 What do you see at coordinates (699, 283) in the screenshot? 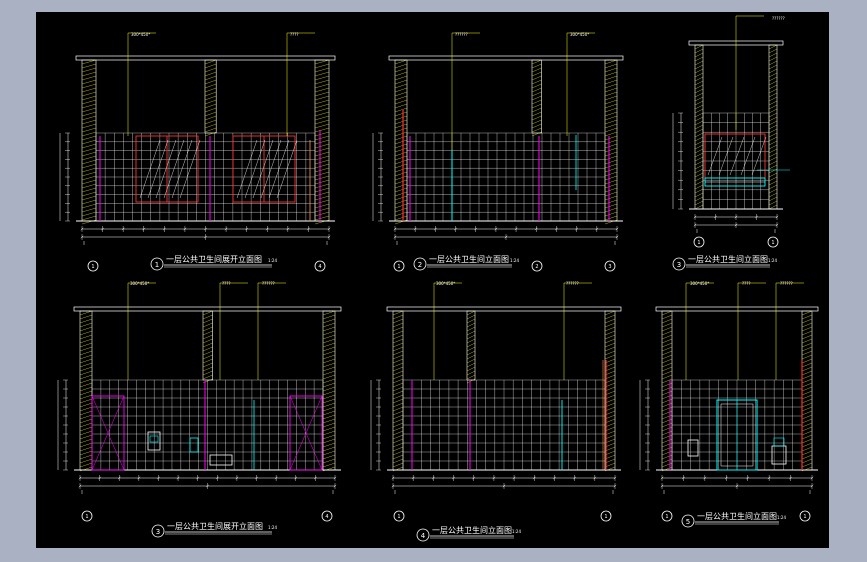
I see `leader-p6-a: 300*450*` at bounding box center [699, 283].